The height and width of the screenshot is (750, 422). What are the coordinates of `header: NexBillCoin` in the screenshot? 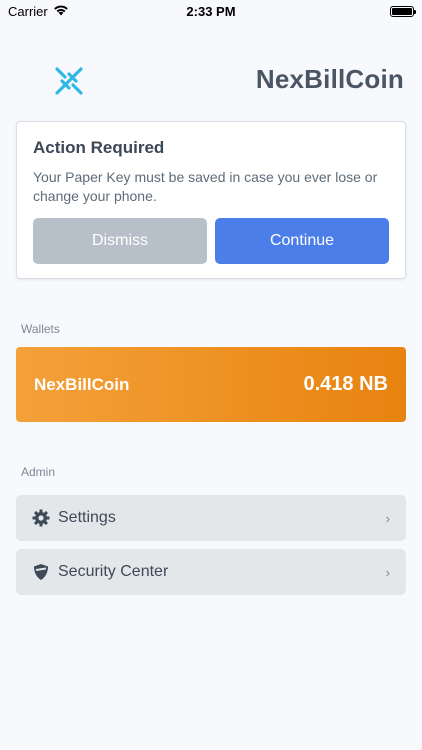 It's located at (211, 80).